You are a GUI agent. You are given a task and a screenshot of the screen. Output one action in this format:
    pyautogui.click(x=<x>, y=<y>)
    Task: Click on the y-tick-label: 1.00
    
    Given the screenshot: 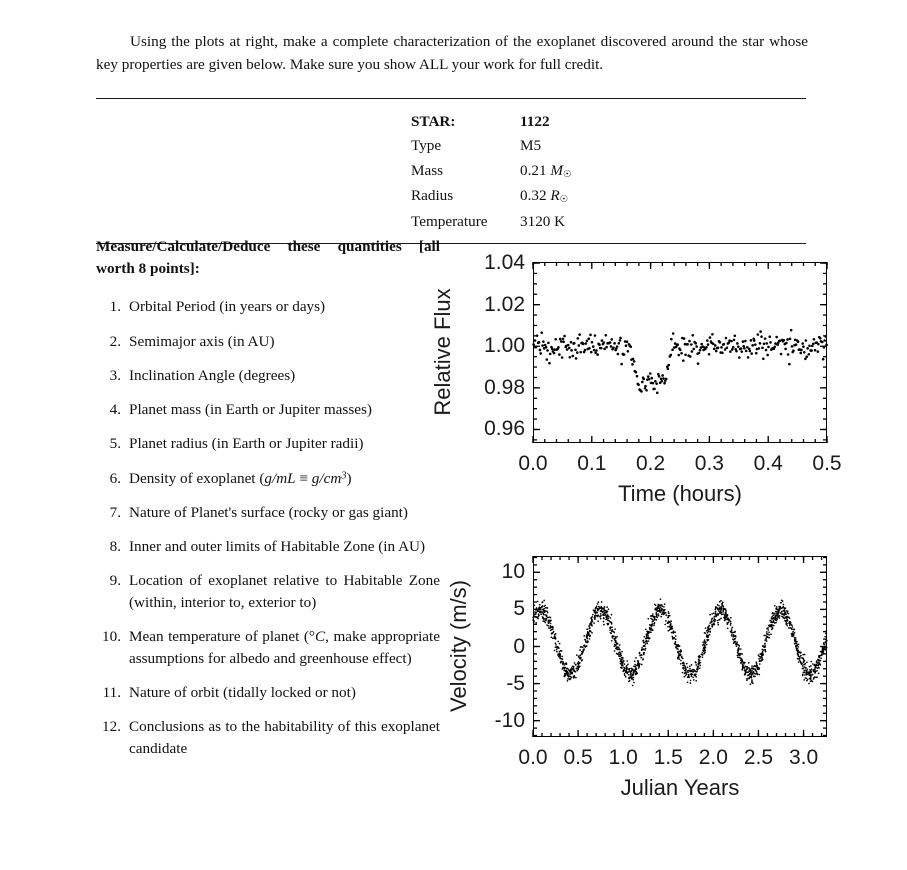 What is the action you would take?
    pyautogui.click(x=504, y=346)
    